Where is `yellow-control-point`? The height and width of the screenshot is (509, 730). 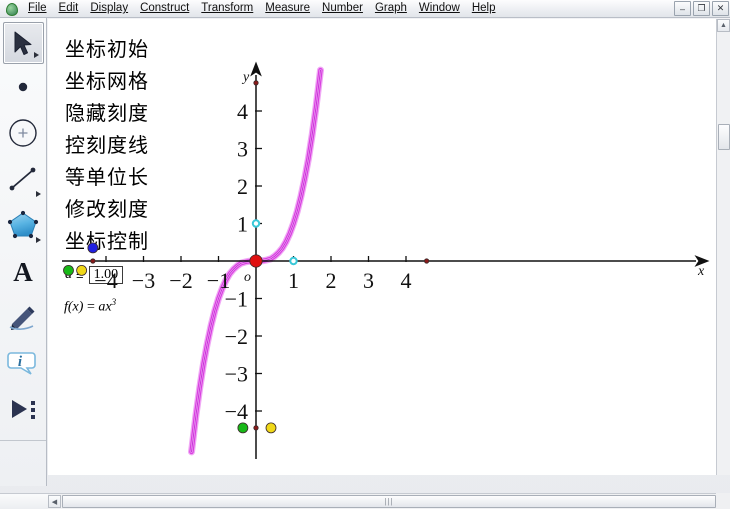 yellow-control-point is located at coordinates (82, 270).